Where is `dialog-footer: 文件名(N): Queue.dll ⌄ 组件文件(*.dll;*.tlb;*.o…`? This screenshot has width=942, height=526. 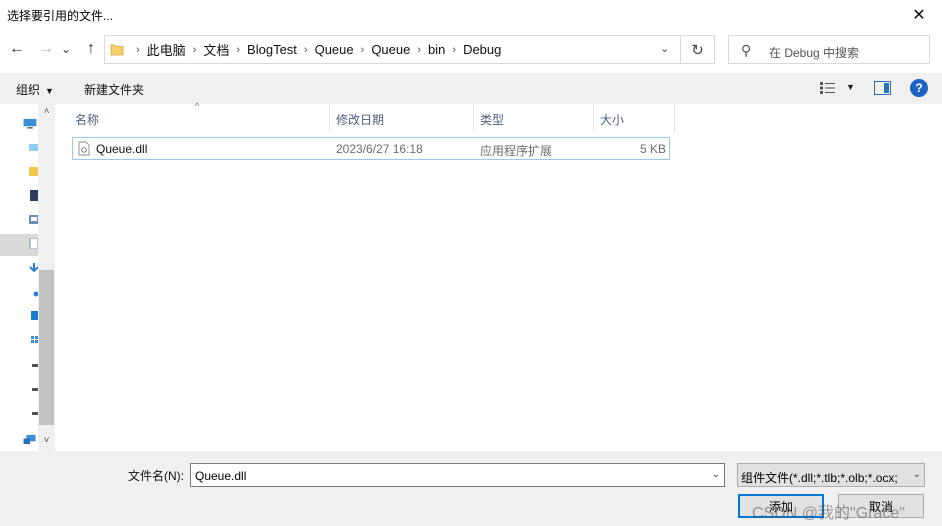 dialog-footer: 文件名(N): Queue.dll ⌄ 组件文件(*.dll;*.tlb;*.o… is located at coordinates (471, 488).